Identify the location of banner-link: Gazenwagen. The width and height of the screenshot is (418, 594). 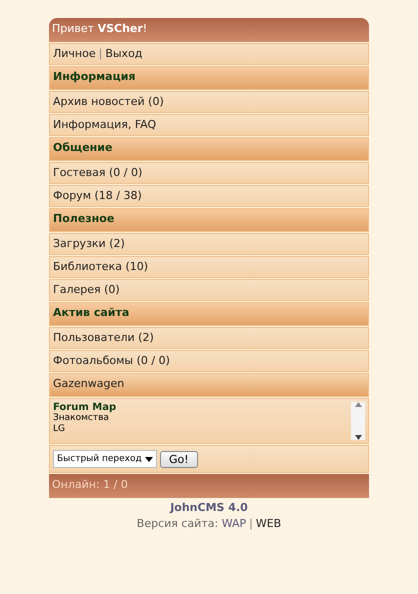
(209, 385).